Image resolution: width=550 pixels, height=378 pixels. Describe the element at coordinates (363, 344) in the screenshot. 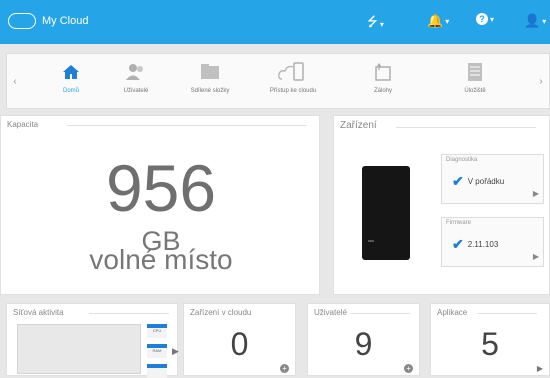

I see `users-value: 9` at that location.